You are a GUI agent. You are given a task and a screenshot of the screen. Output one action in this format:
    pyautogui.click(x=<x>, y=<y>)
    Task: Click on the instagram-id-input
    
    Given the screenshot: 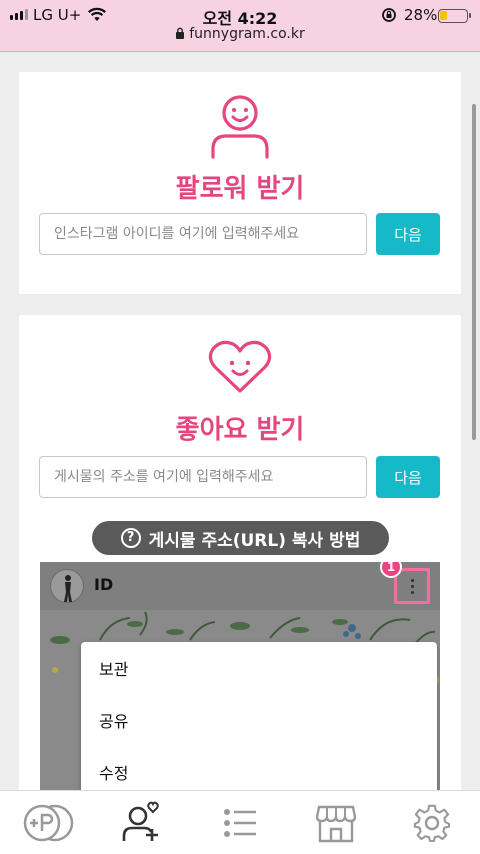 What is the action you would take?
    pyautogui.click(x=203, y=234)
    